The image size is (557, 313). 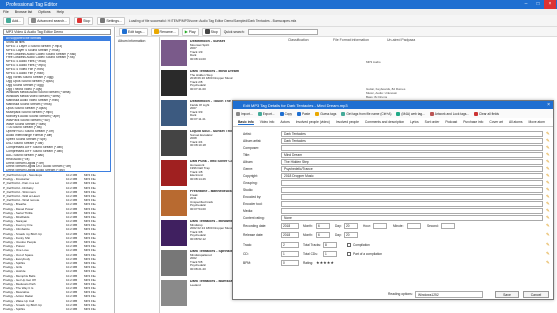 What do you see at coordinates (380, 226) in the screenshot?
I see `recording-hour-input` at bounding box center [380, 226].